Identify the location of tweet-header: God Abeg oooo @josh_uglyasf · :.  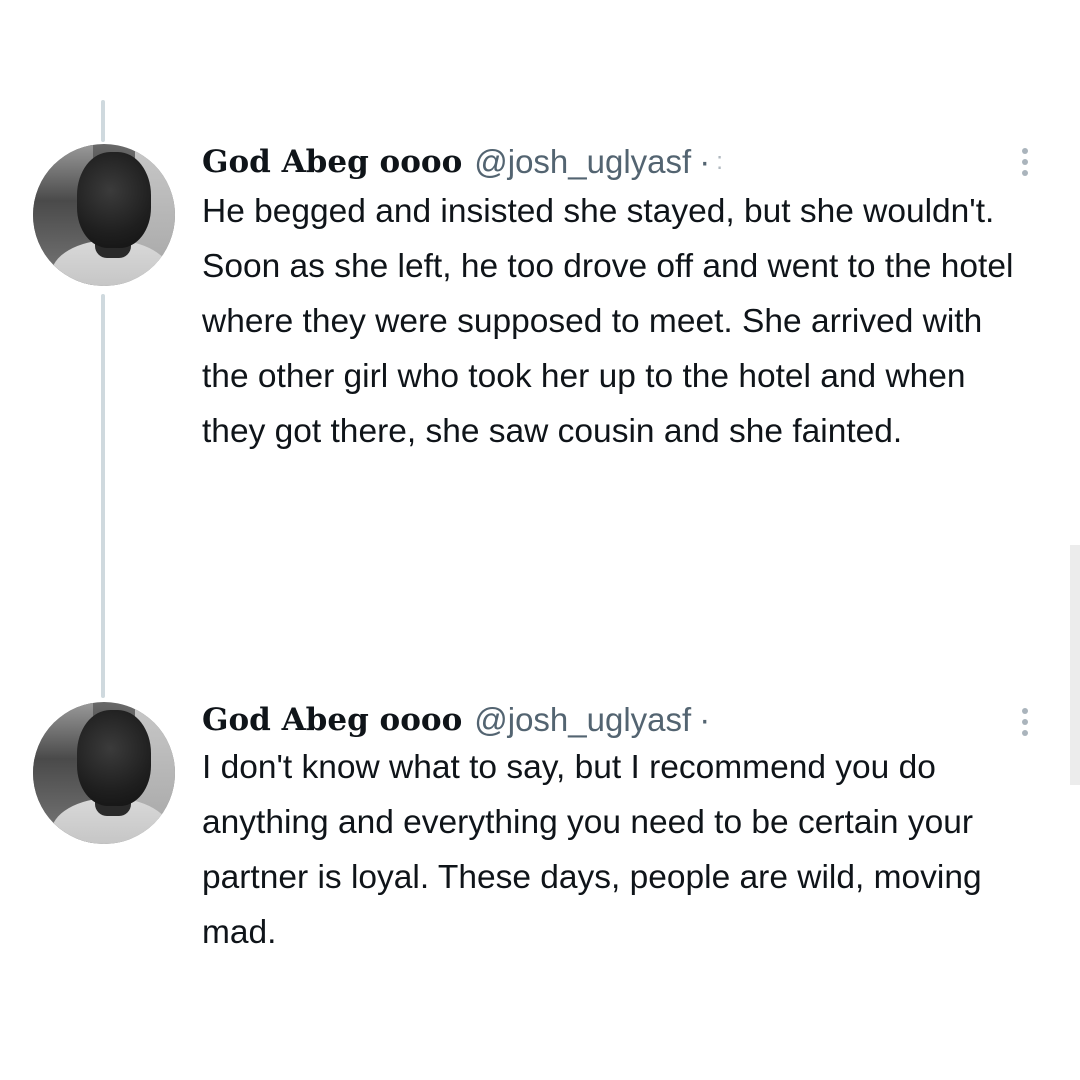
(617, 162).